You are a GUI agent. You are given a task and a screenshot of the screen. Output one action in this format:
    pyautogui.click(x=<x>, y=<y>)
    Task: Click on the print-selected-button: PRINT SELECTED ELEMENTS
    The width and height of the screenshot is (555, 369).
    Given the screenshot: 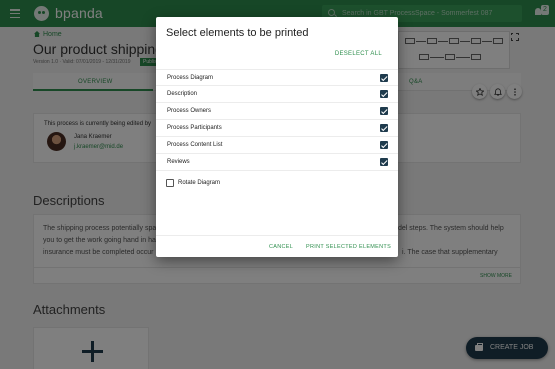 What is the action you would take?
    pyautogui.click(x=348, y=247)
    